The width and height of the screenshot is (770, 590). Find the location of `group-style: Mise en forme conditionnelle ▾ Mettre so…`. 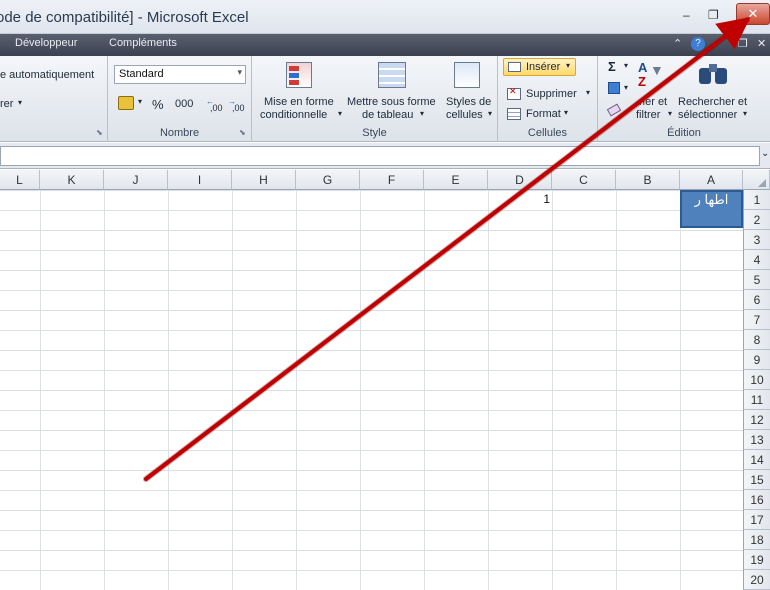

group-style: Mise en forme conditionnelle ▾ Mettre so… is located at coordinates (375, 99).